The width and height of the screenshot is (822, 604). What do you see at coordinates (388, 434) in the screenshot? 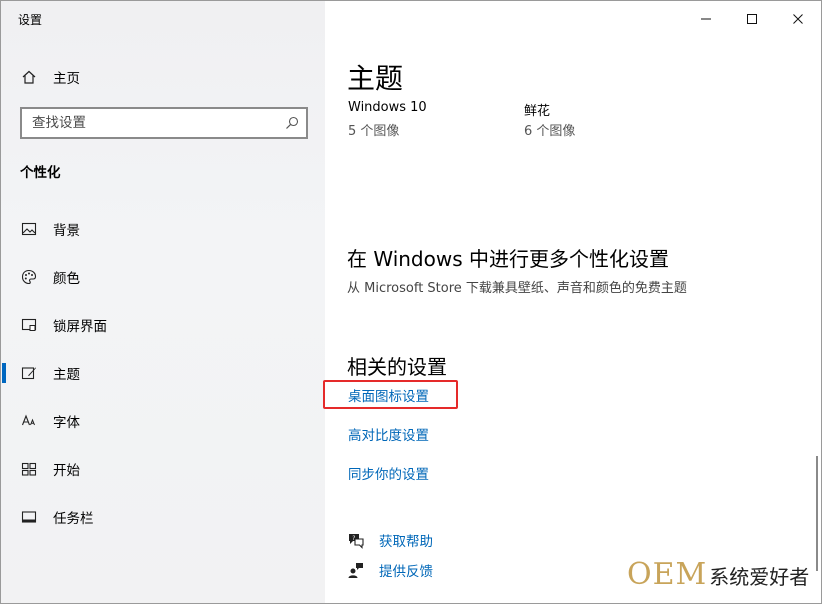
I see `high-contrast-settings-link: 高对比度设置` at bounding box center [388, 434].